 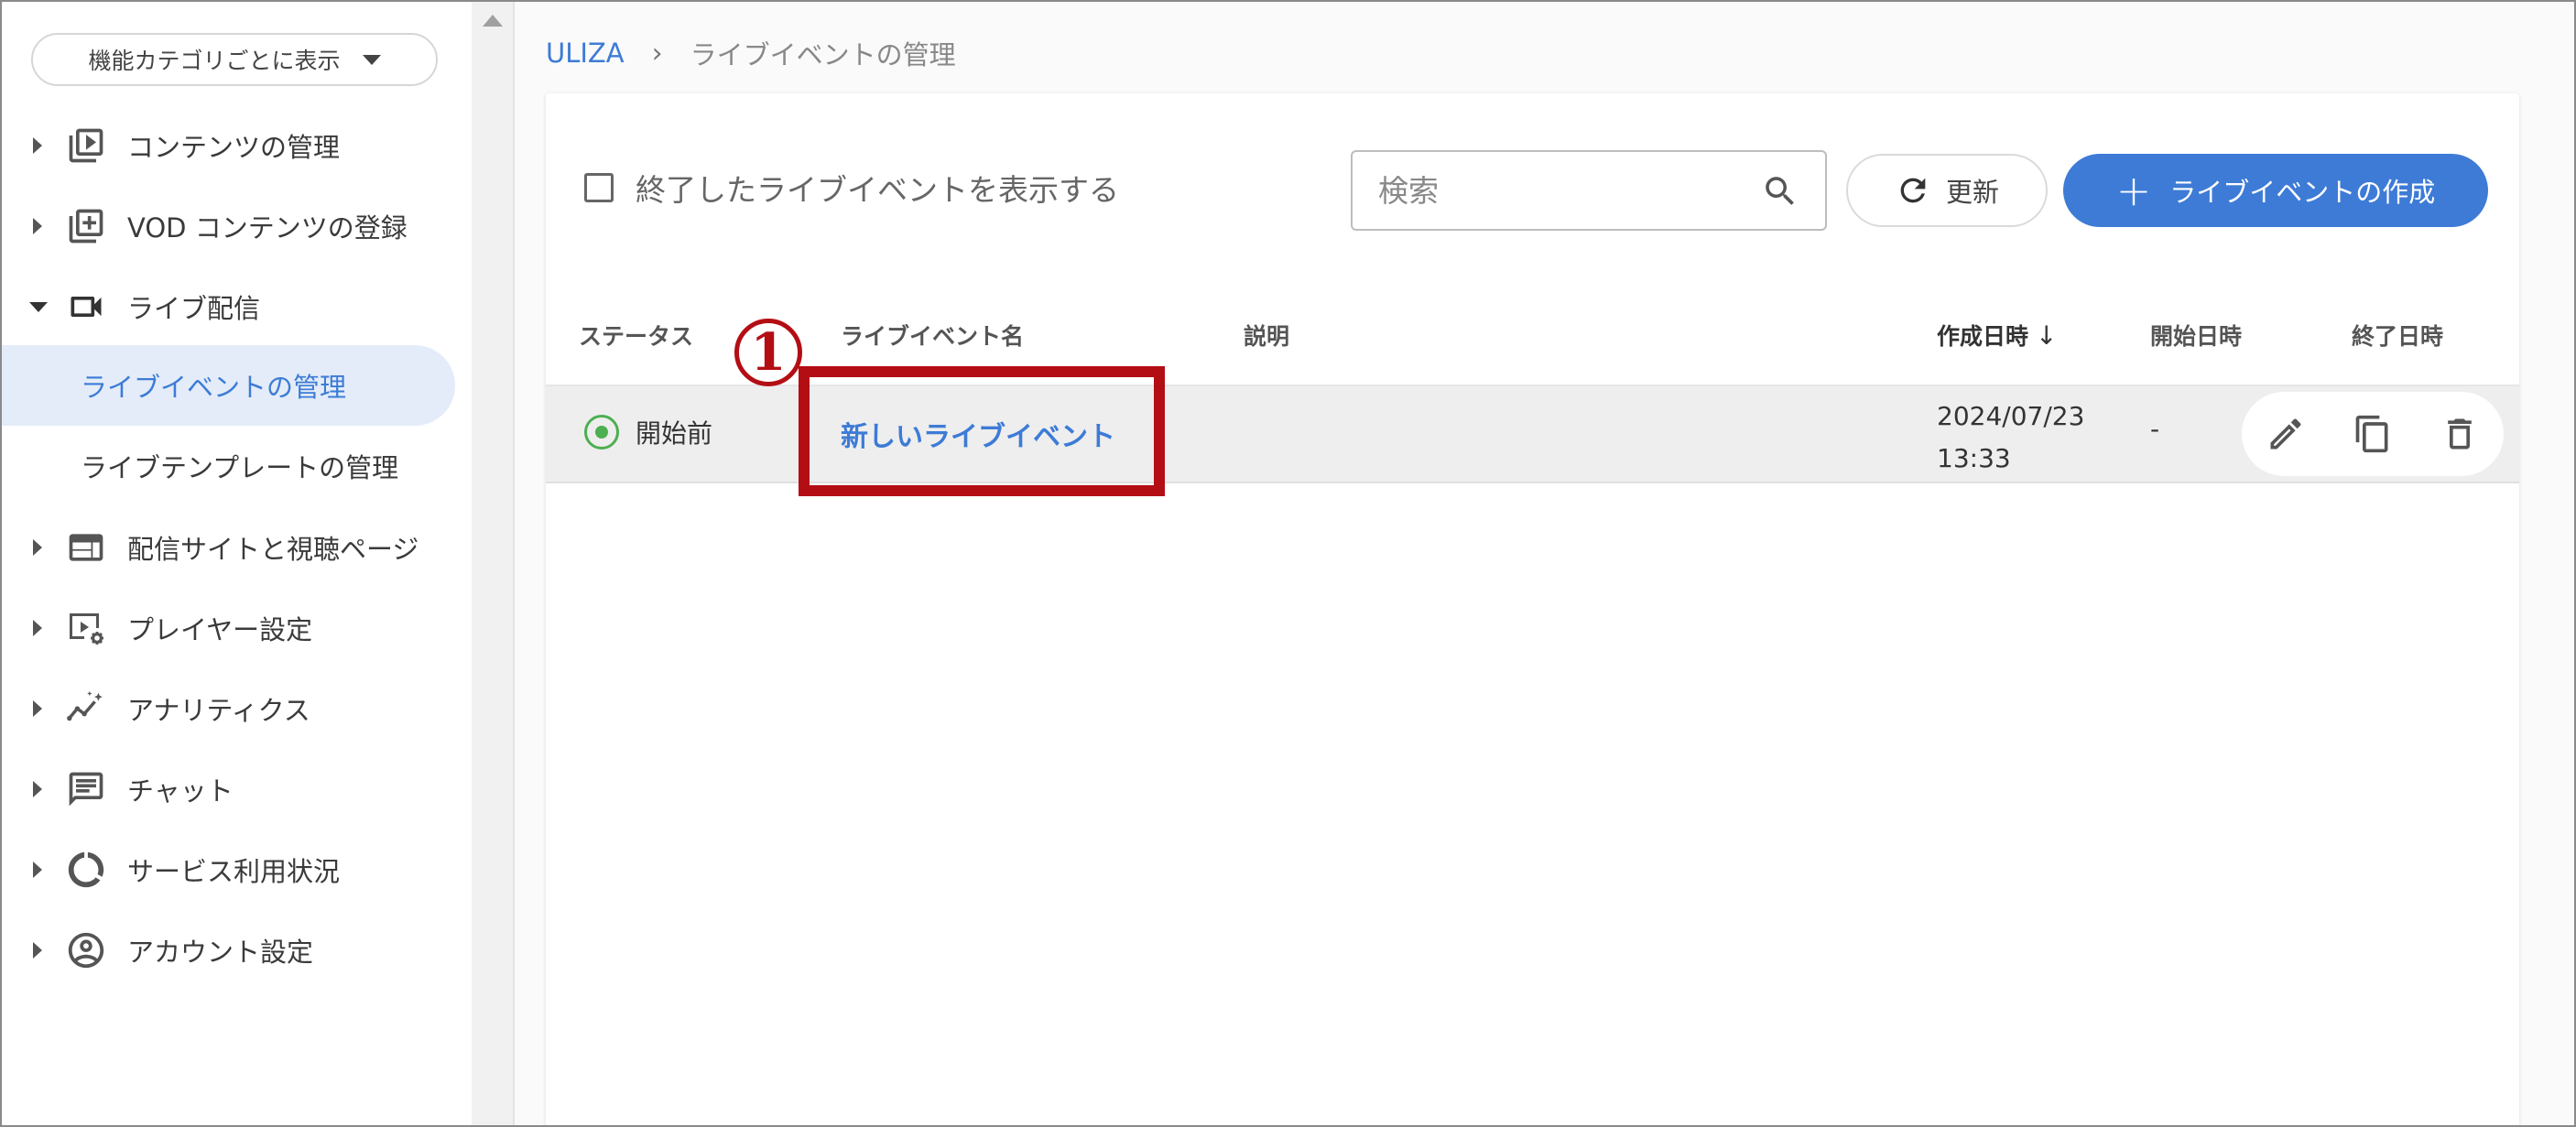 What do you see at coordinates (273, 549) in the screenshot?
I see `sidebar-item-label: 配信サイトと視聴ページ` at bounding box center [273, 549].